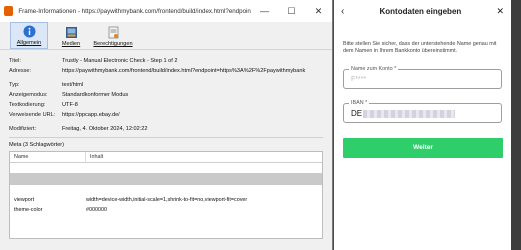 This screenshot has height=250, width=521. Describe the element at coordinates (113, 32) in the screenshot. I see `permissions-icon` at that location.